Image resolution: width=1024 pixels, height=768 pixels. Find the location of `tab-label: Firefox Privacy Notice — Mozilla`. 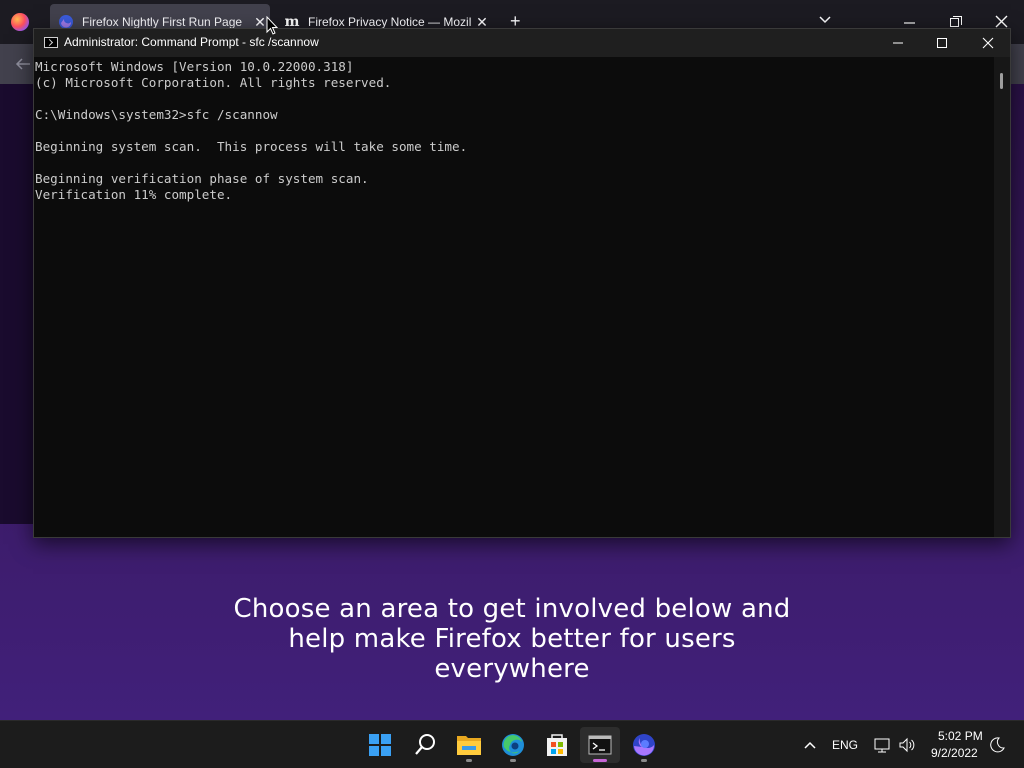

tab-label: Firefox Privacy Notice — Mozilla is located at coordinates (390, 22).